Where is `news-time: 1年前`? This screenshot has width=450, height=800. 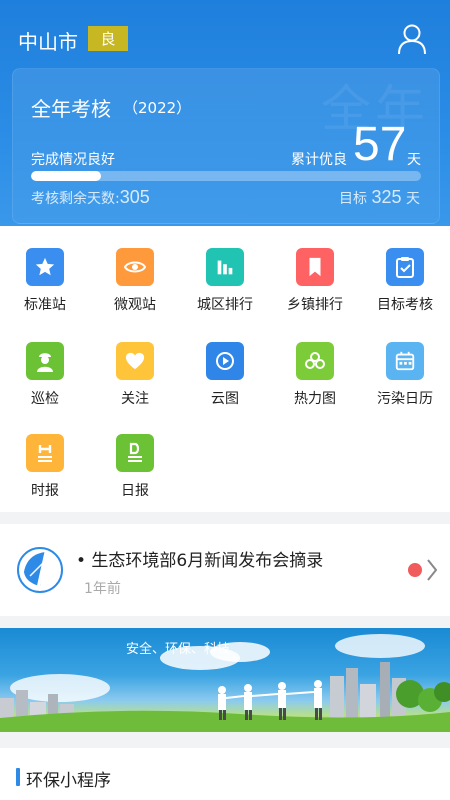
news-time: 1年前 is located at coordinates (102, 589).